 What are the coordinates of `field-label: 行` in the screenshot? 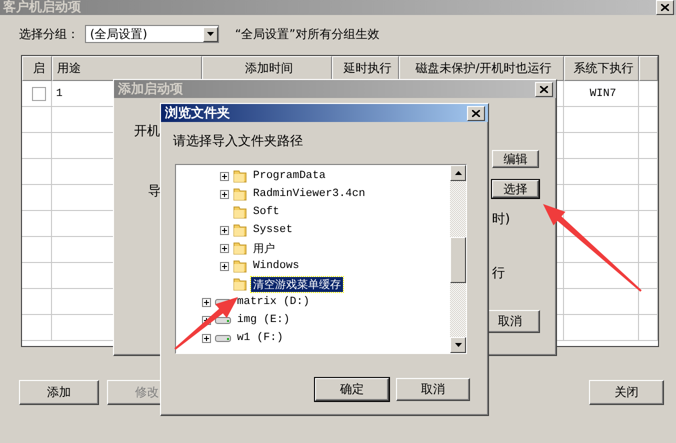 It's located at (498, 273).